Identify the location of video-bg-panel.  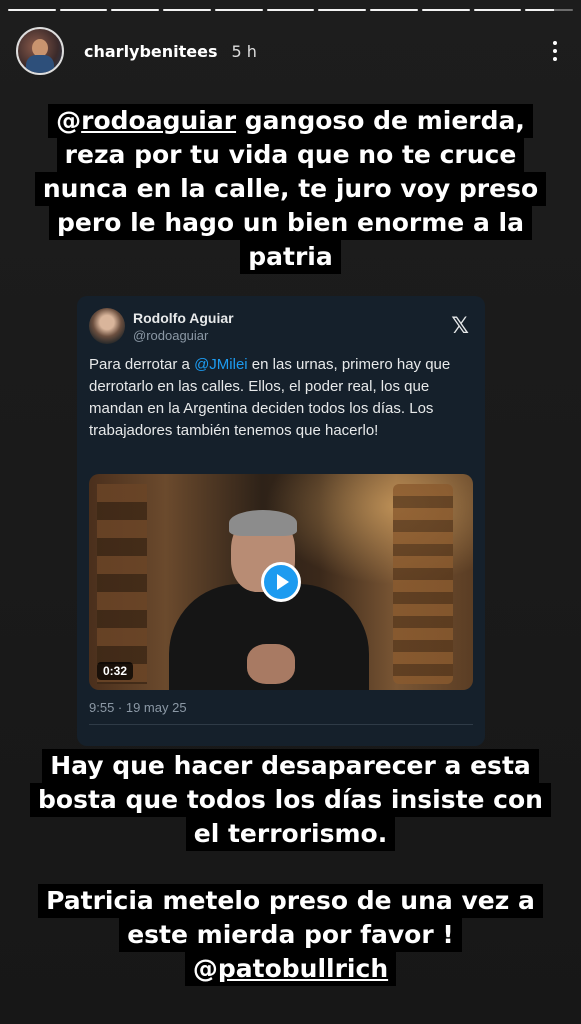
(122, 584).